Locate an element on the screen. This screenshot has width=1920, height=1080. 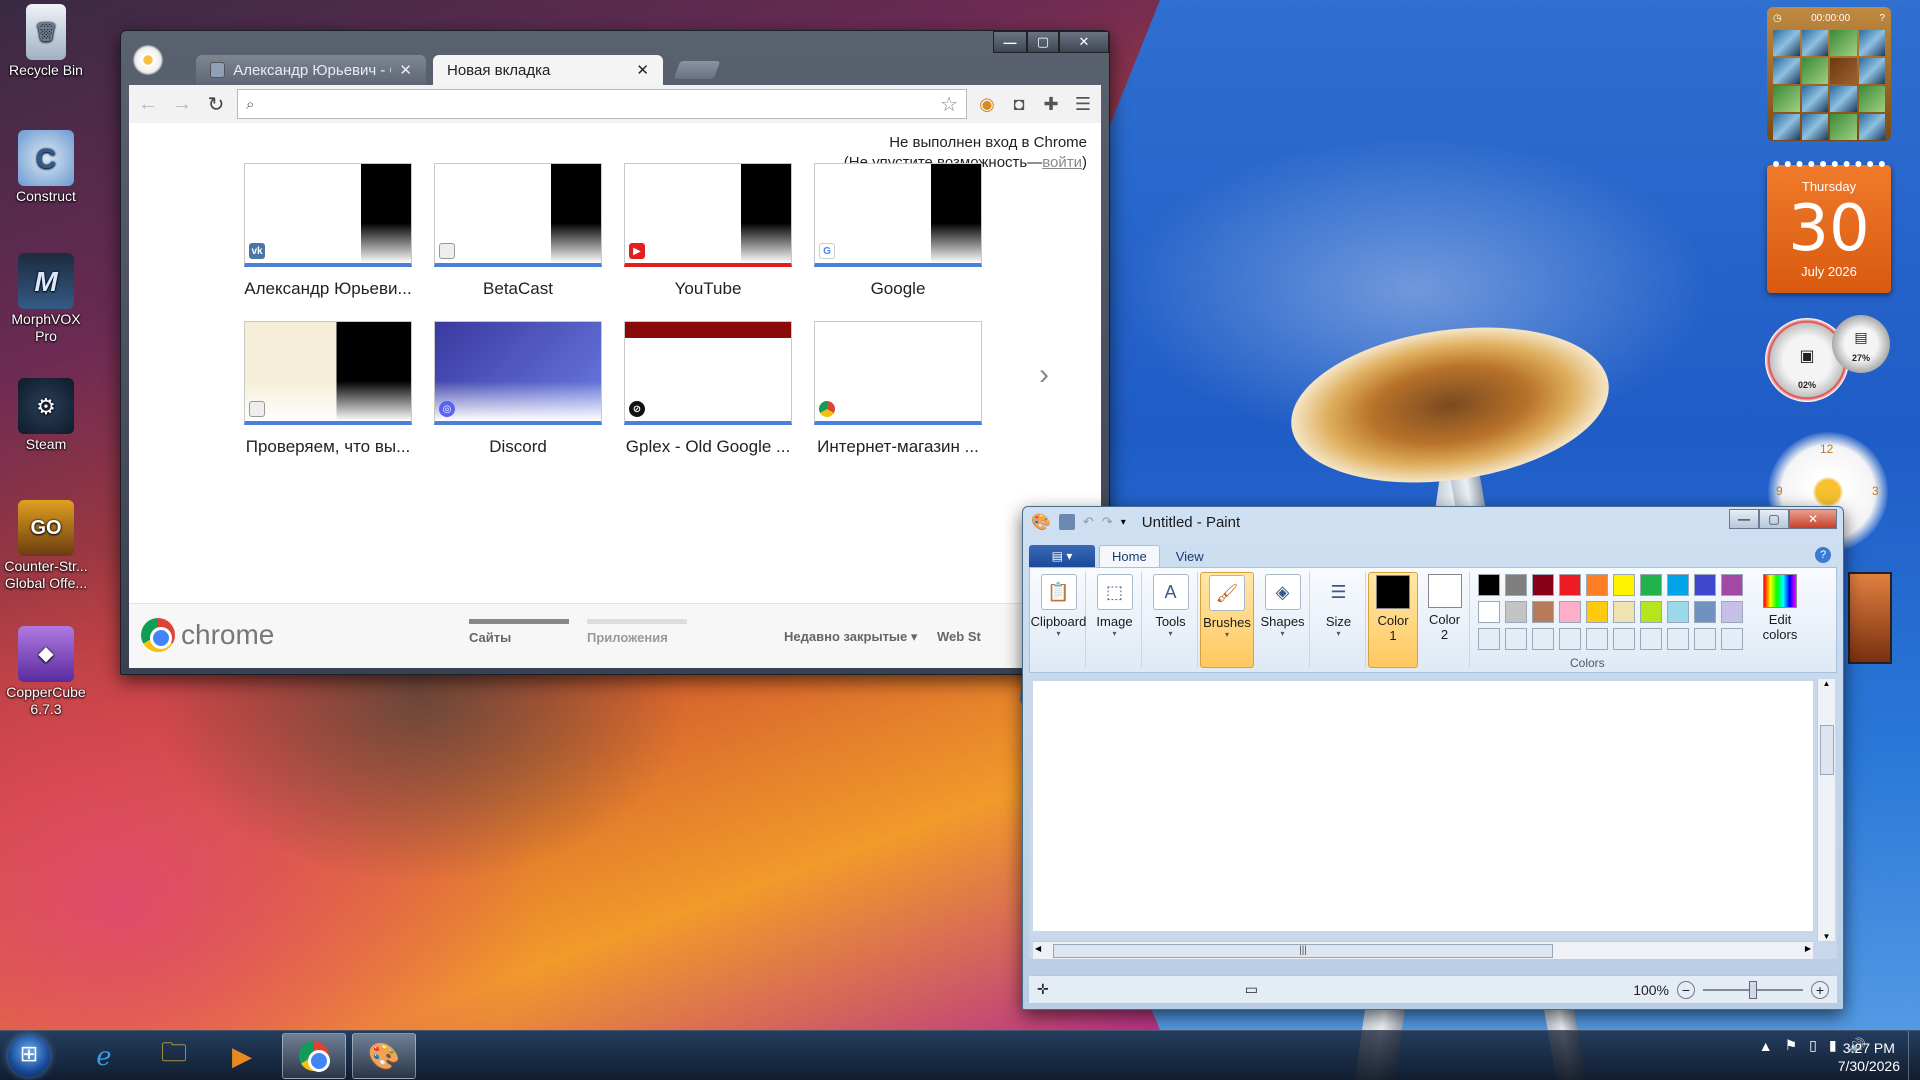
image-button: ⬚ Image ▾ is located at coordinates (1115, 620).